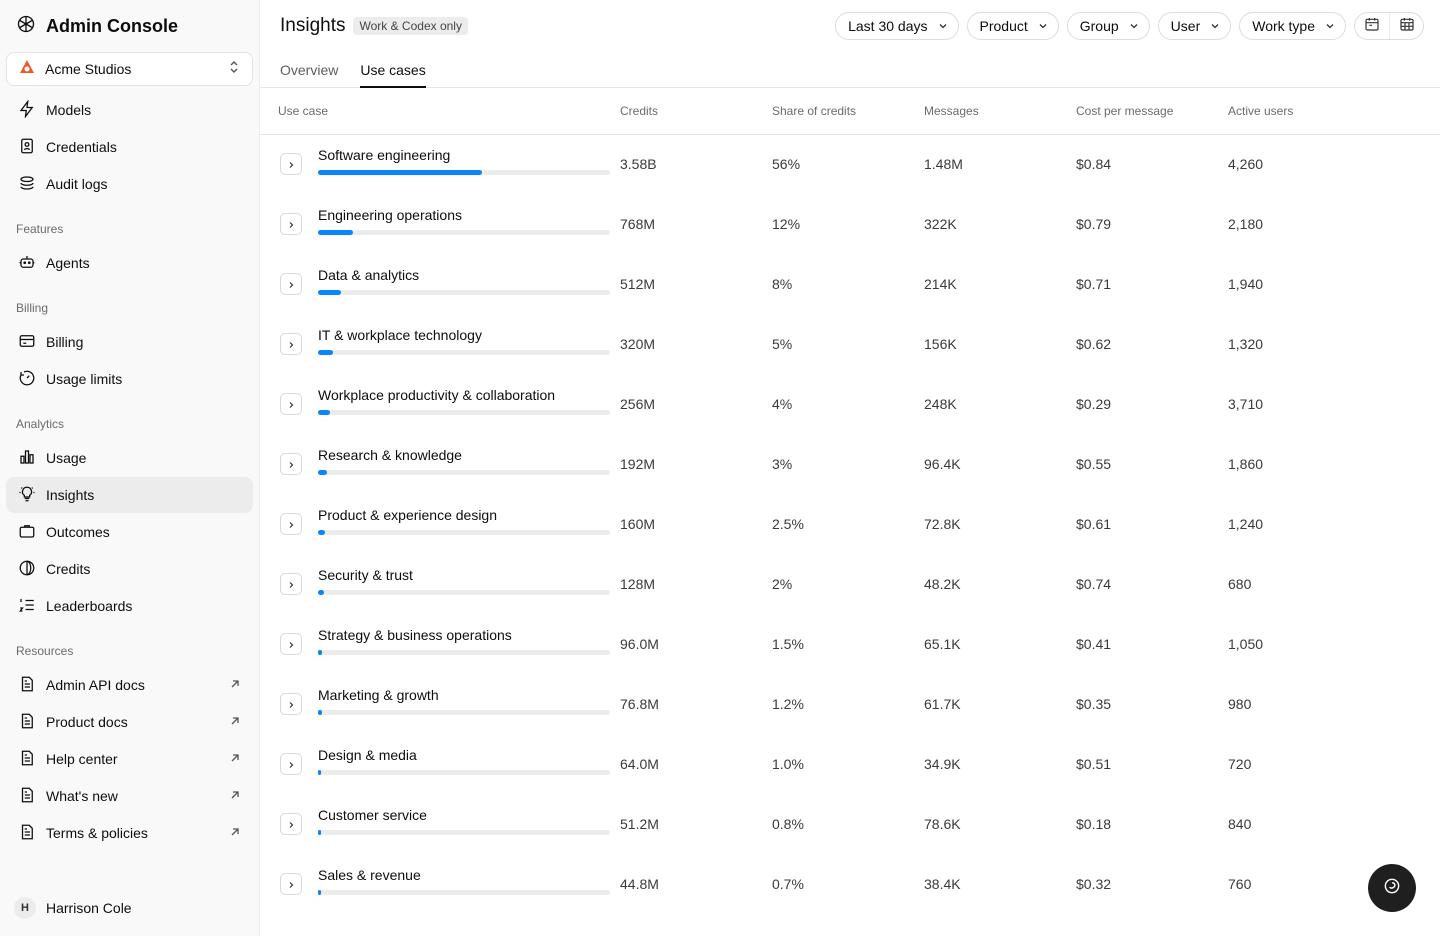  Describe the element at coordinates (129, 69) in the screenshot. I see `org-switcher: Acme Studios` at that location.